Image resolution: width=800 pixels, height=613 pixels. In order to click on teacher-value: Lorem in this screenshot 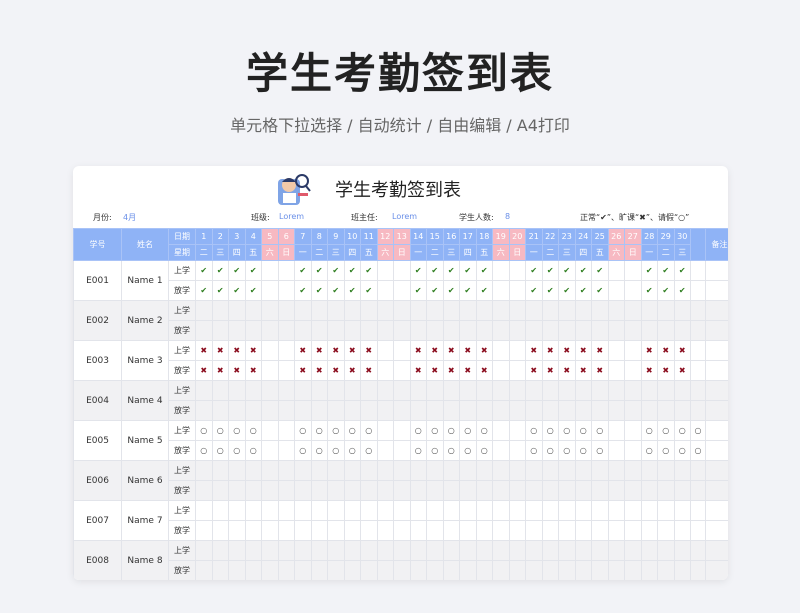, I will do `click(404, 216)`.